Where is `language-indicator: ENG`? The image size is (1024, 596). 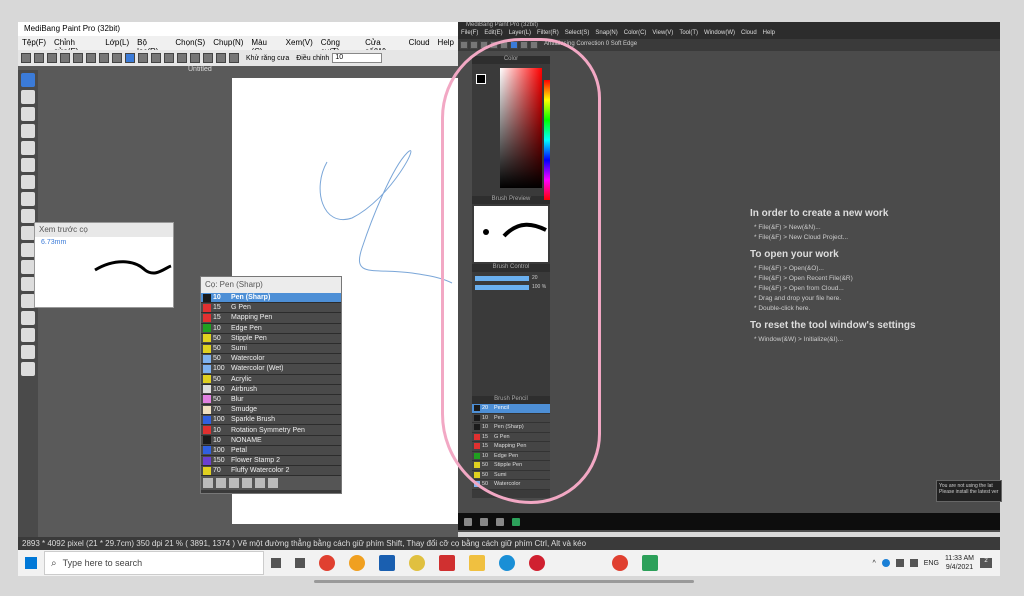
language-indicator: ENG is located at coordinates (931, 563).